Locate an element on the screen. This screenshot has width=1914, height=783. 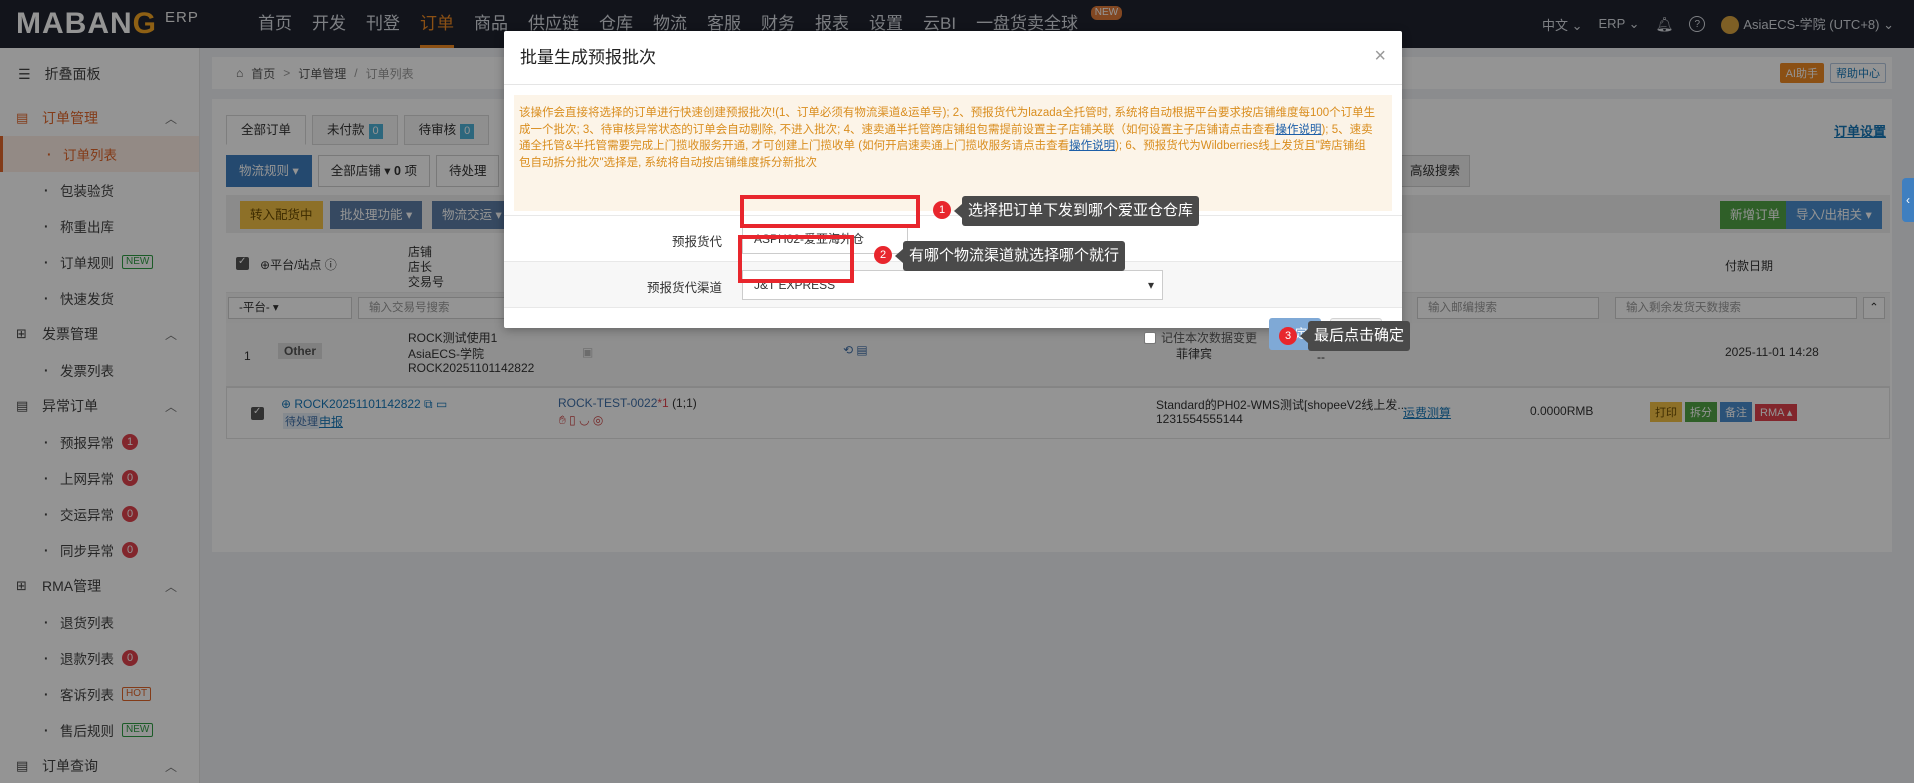
forecast-channel-label: 预报货代渠道 is located at coordinates (684, 288).